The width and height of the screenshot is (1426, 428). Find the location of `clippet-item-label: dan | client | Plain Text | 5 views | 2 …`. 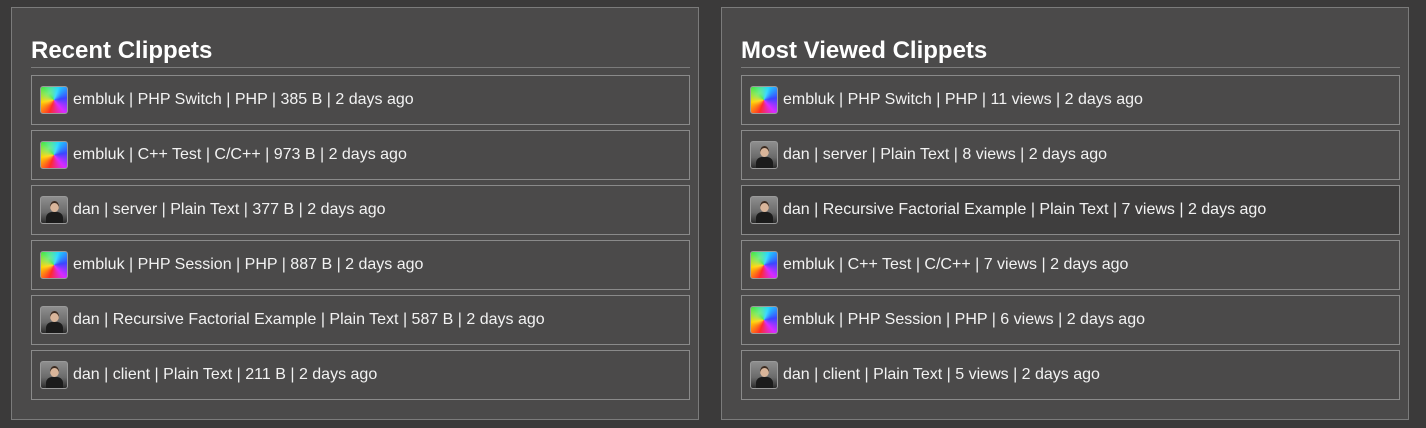

clippet-item-label: dan | client | Plain Text | 5 views | 2 … is located at coordinates (941, 374).